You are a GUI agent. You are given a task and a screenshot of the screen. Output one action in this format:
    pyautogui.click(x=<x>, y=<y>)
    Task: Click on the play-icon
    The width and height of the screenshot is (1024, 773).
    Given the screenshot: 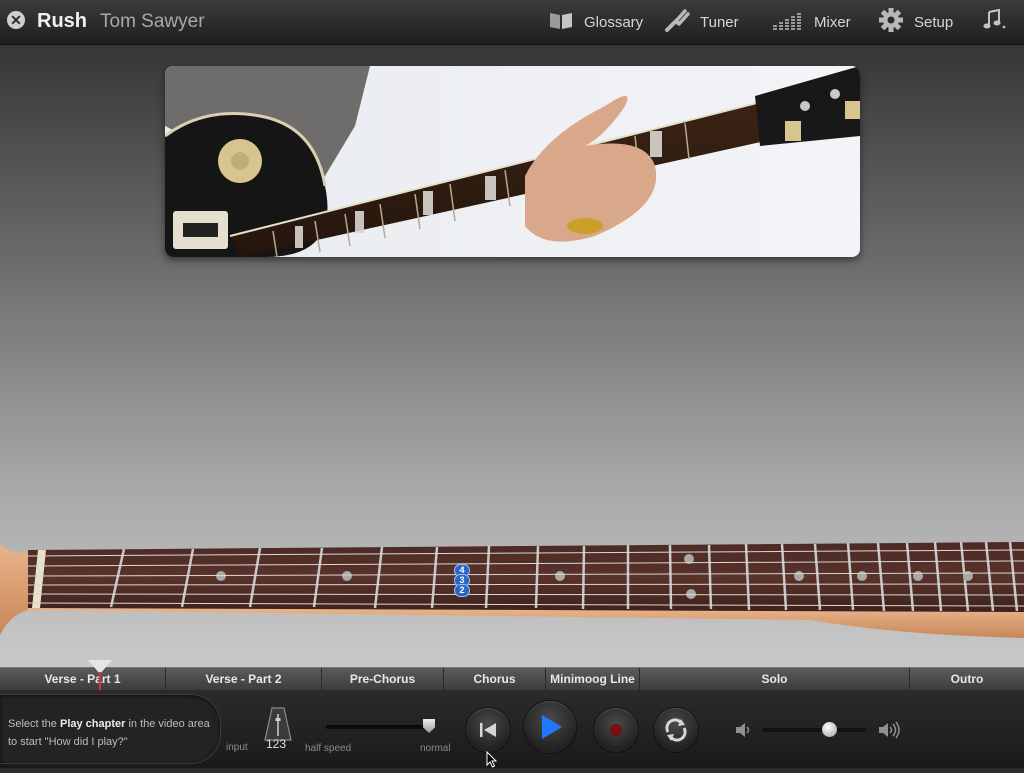 What is the action you would take?
    pyautogui.click(x=552, y=727)
    